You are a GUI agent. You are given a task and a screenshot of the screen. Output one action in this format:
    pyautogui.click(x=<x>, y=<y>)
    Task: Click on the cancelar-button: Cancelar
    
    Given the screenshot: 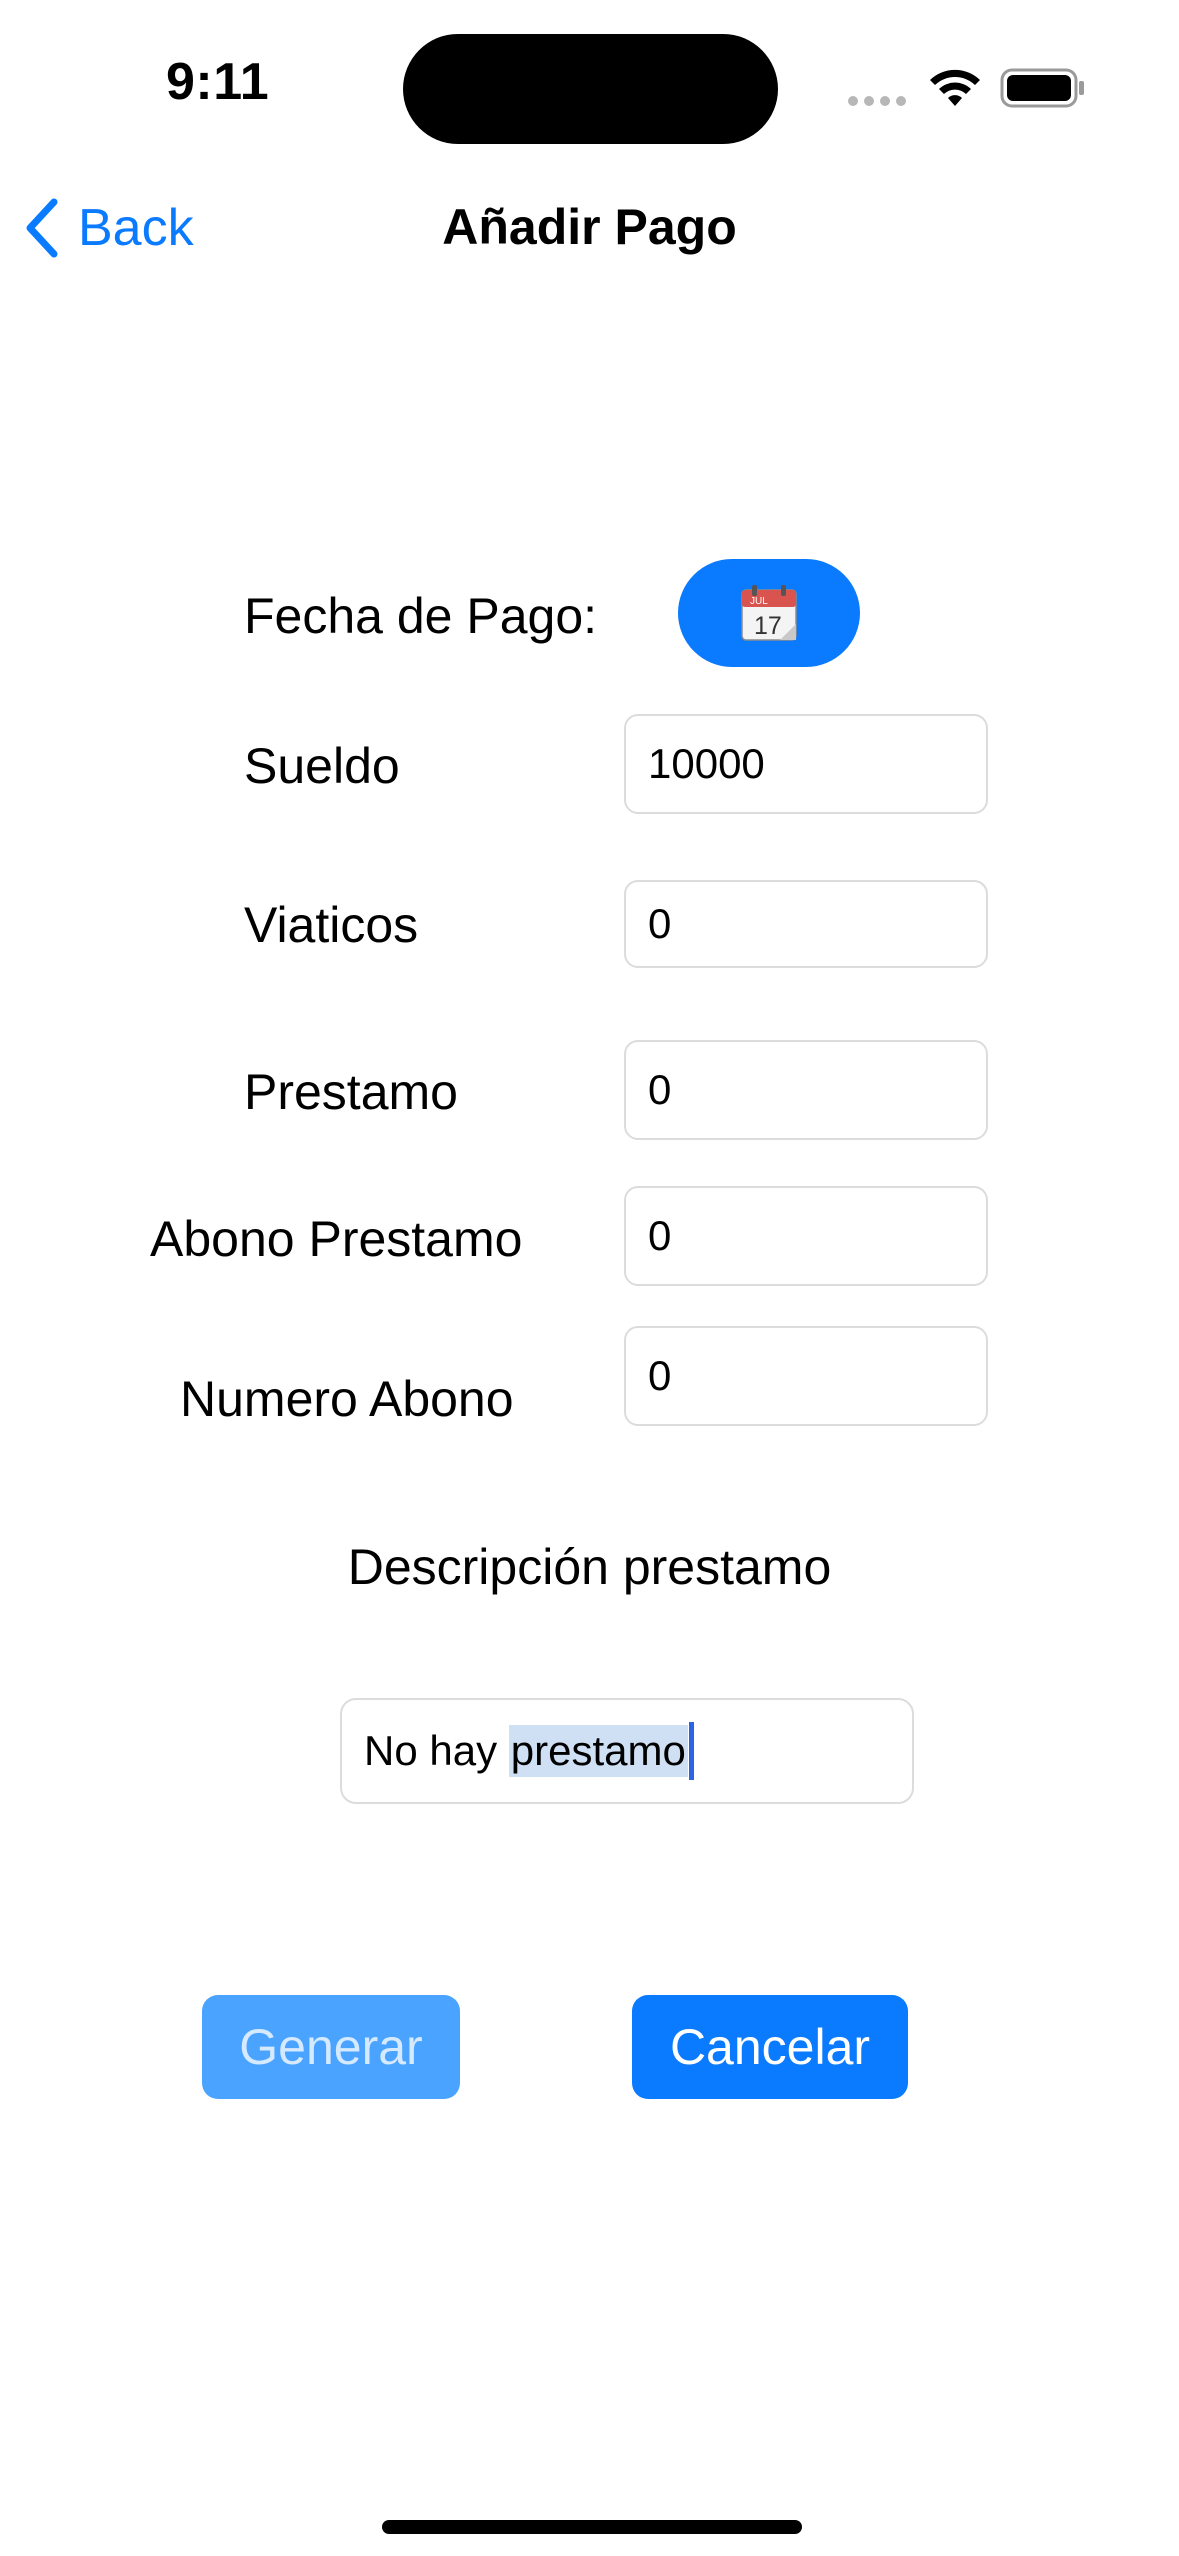 What is the action you would take?
    pyautogui.click(x=770, y=2047)
    